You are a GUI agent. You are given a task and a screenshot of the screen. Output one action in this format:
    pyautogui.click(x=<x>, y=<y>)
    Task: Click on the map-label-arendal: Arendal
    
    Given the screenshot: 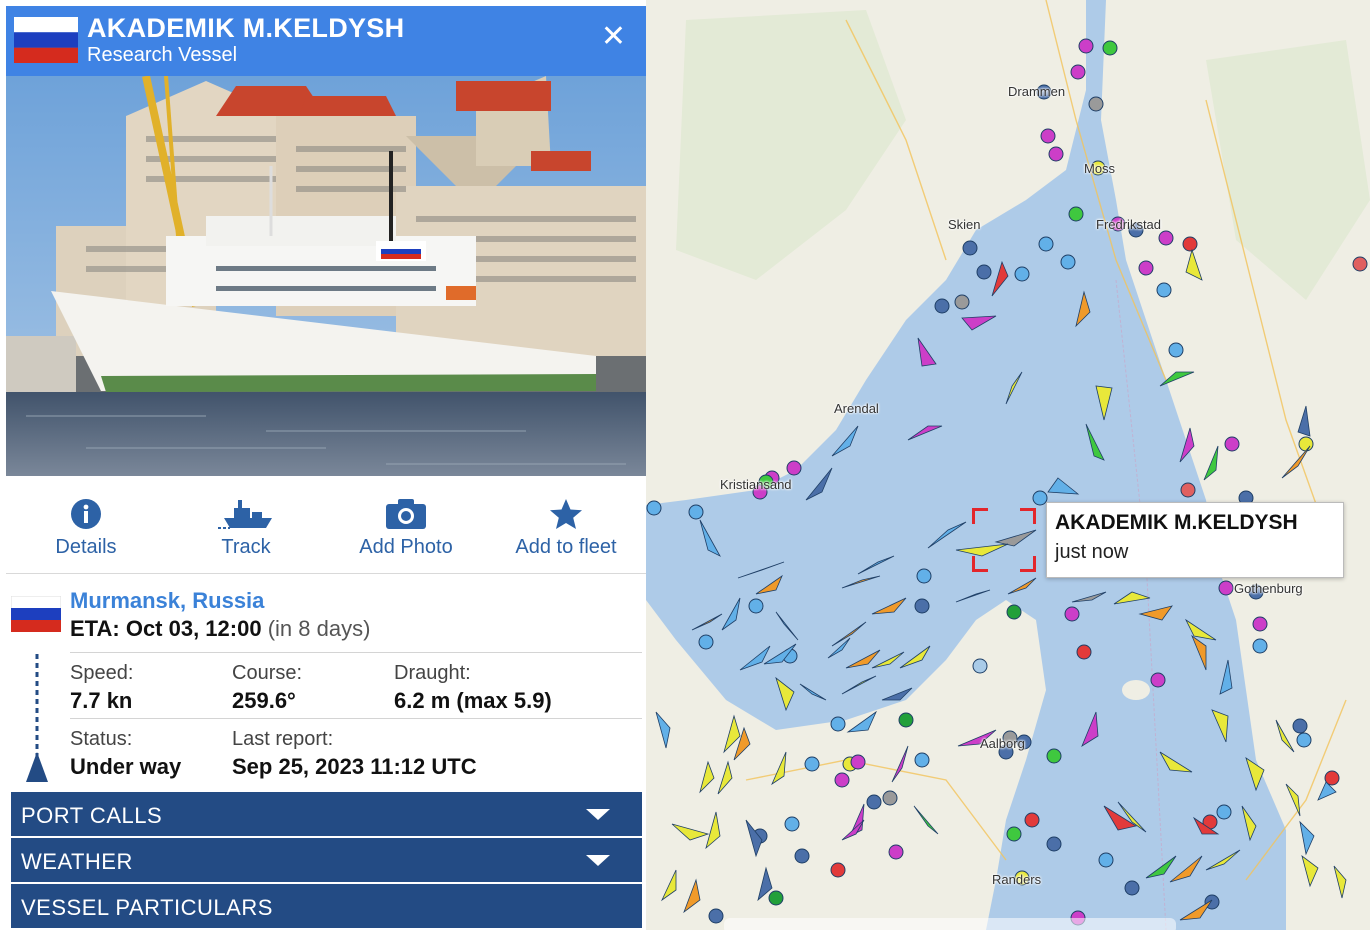 What is the action you would take?
    pyautogui.click(x=856, y=408)
    